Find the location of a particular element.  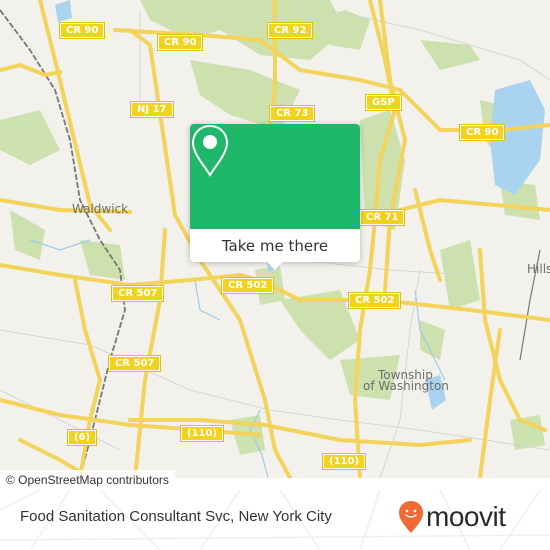

road-shield: GSP is located at coordinates (383, 102).